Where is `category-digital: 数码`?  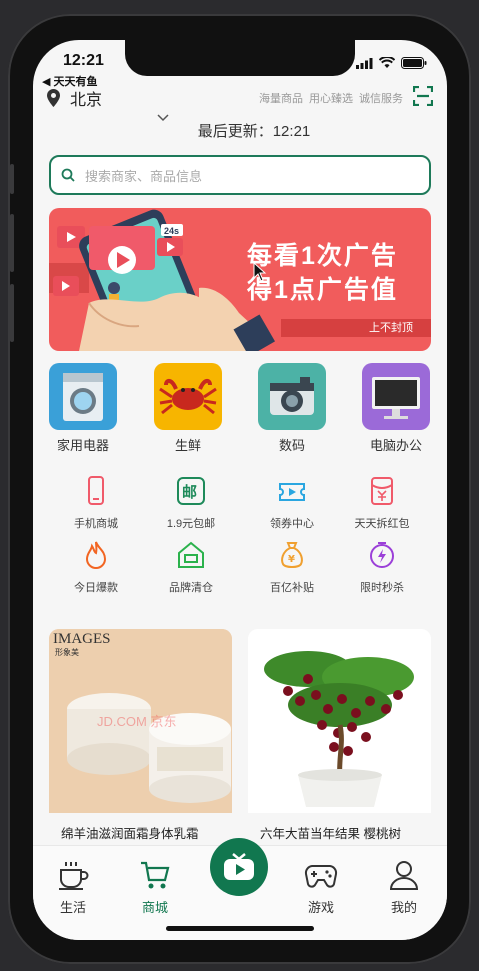
category-digital: 数码 is located at coordinates (292, 408).